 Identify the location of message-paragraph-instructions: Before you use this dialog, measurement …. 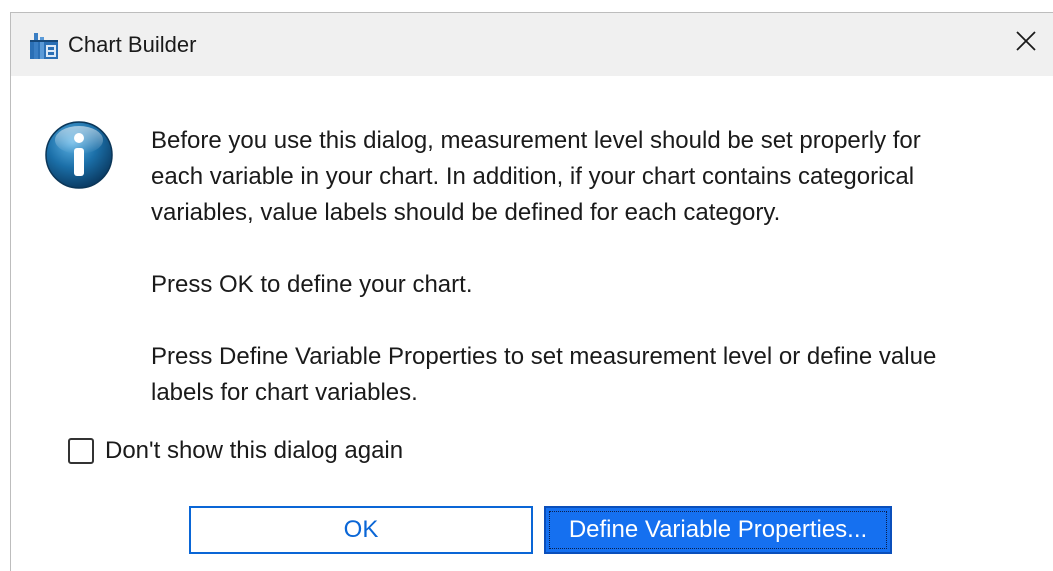
(536, 176).